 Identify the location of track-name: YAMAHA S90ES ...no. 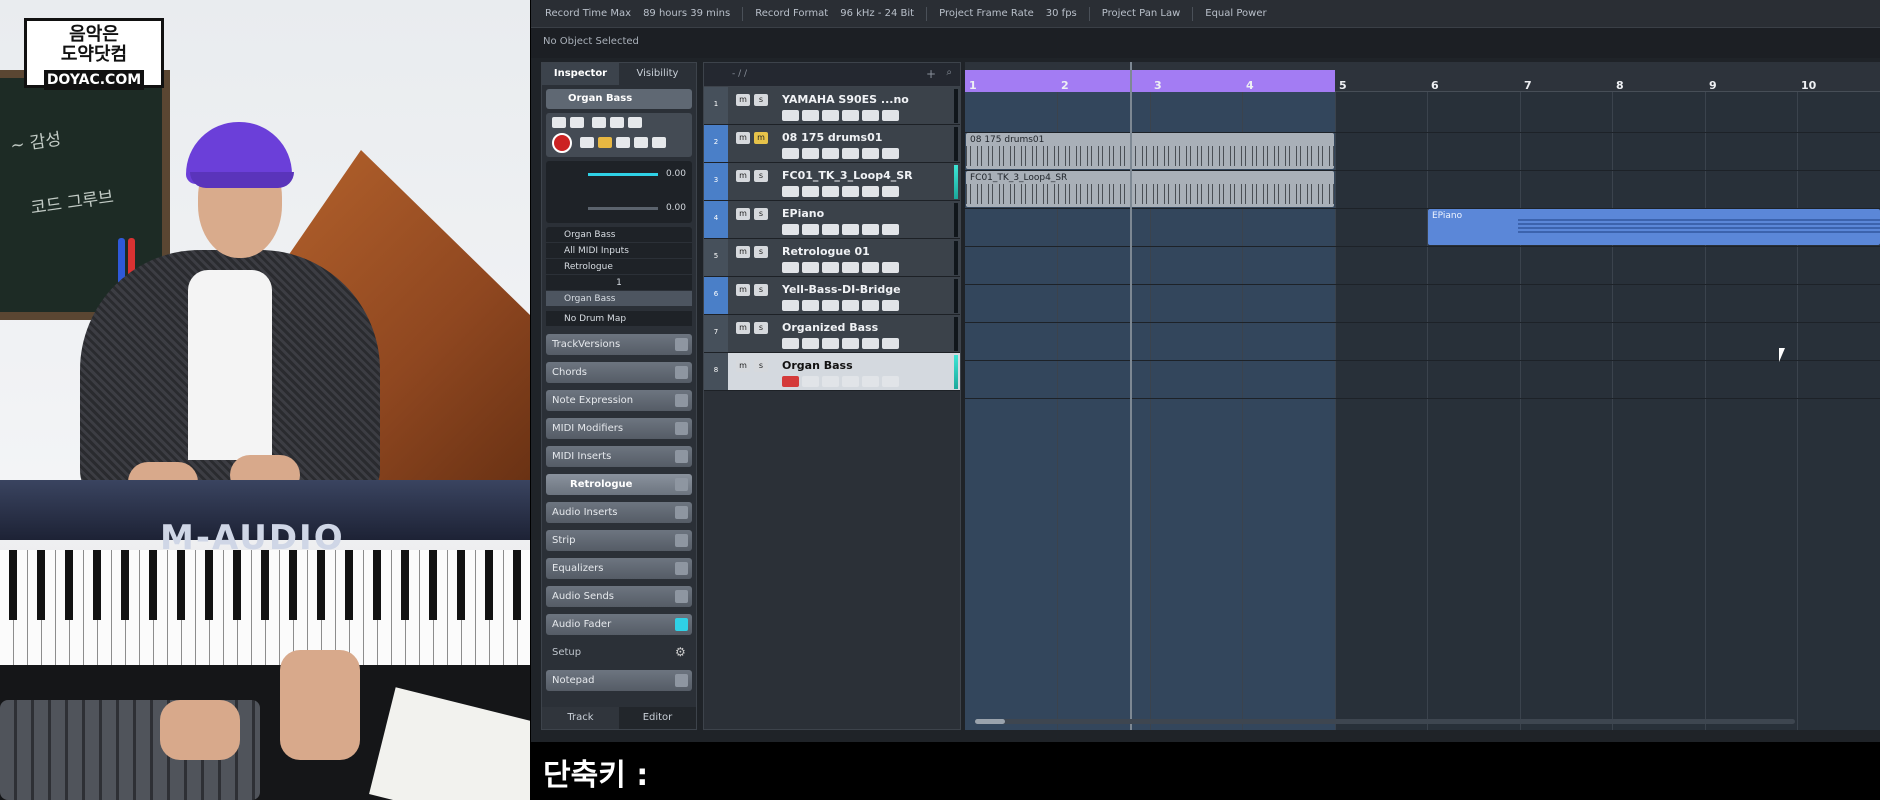
(845, 99).